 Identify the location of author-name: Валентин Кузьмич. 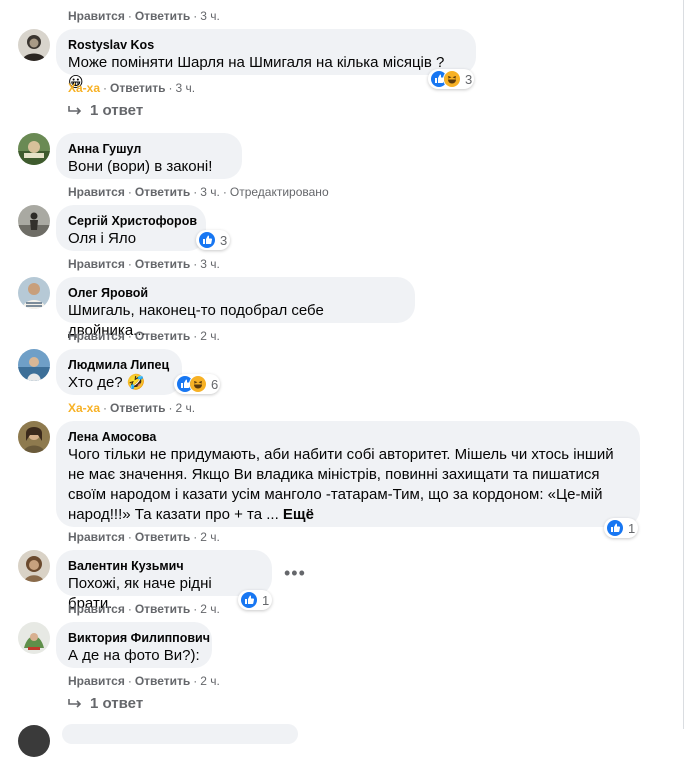
(164, 566).